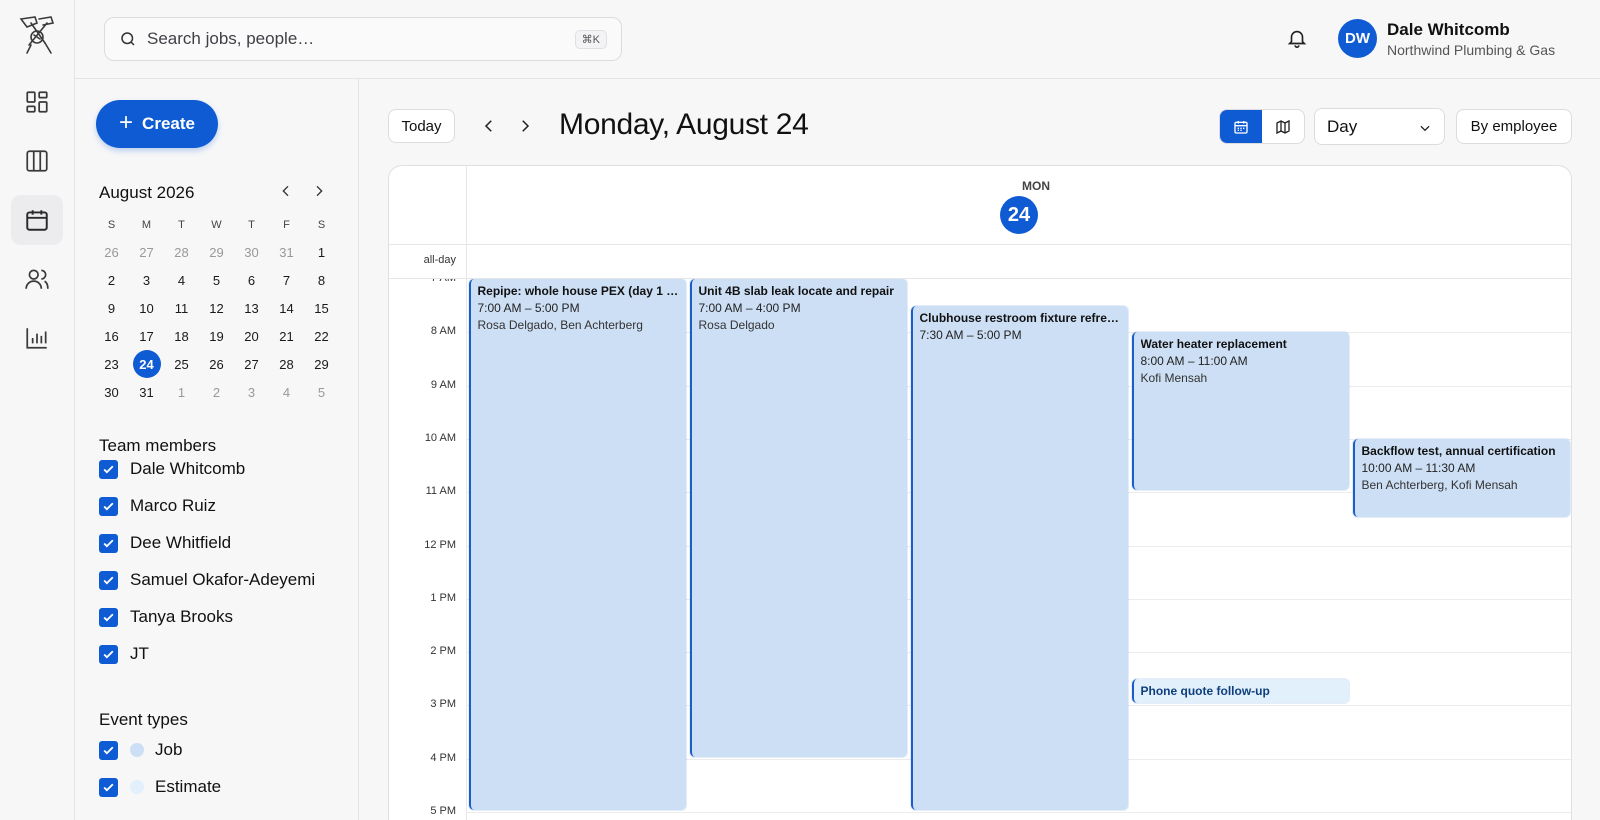 Image resolution: width=1600 pixels, height=820 pixels. I want to click on mini-calendar-day-label: 7, so click(286, 280).